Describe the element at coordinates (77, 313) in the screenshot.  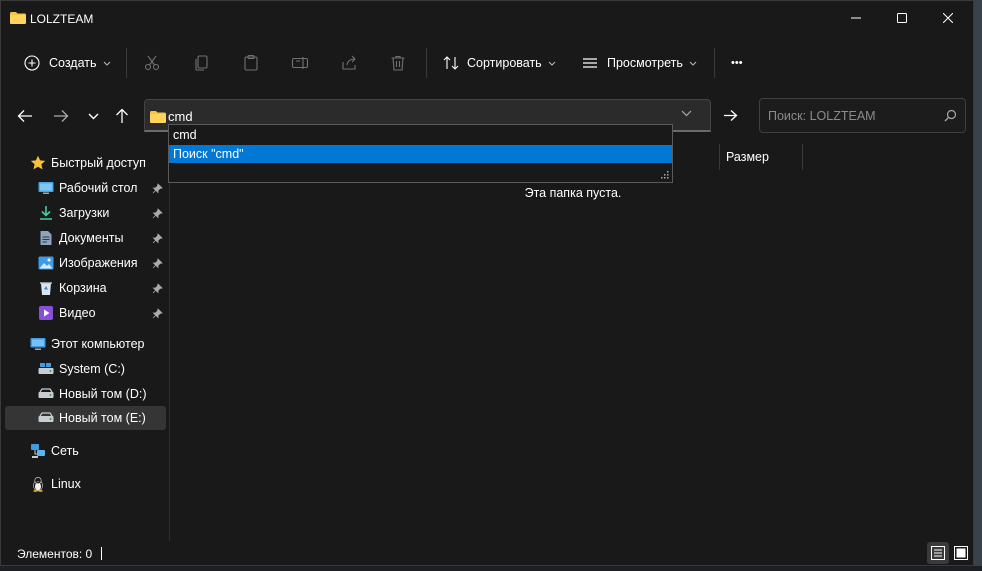
I see `nav-item-label: Видео` at that location.